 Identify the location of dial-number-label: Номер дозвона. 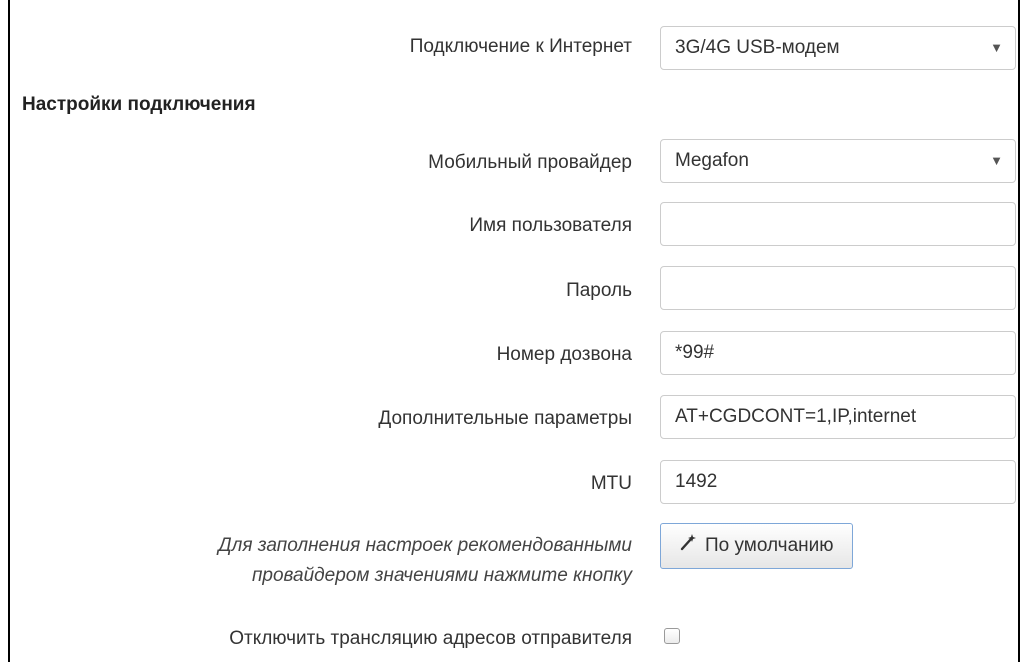
(564, 354).